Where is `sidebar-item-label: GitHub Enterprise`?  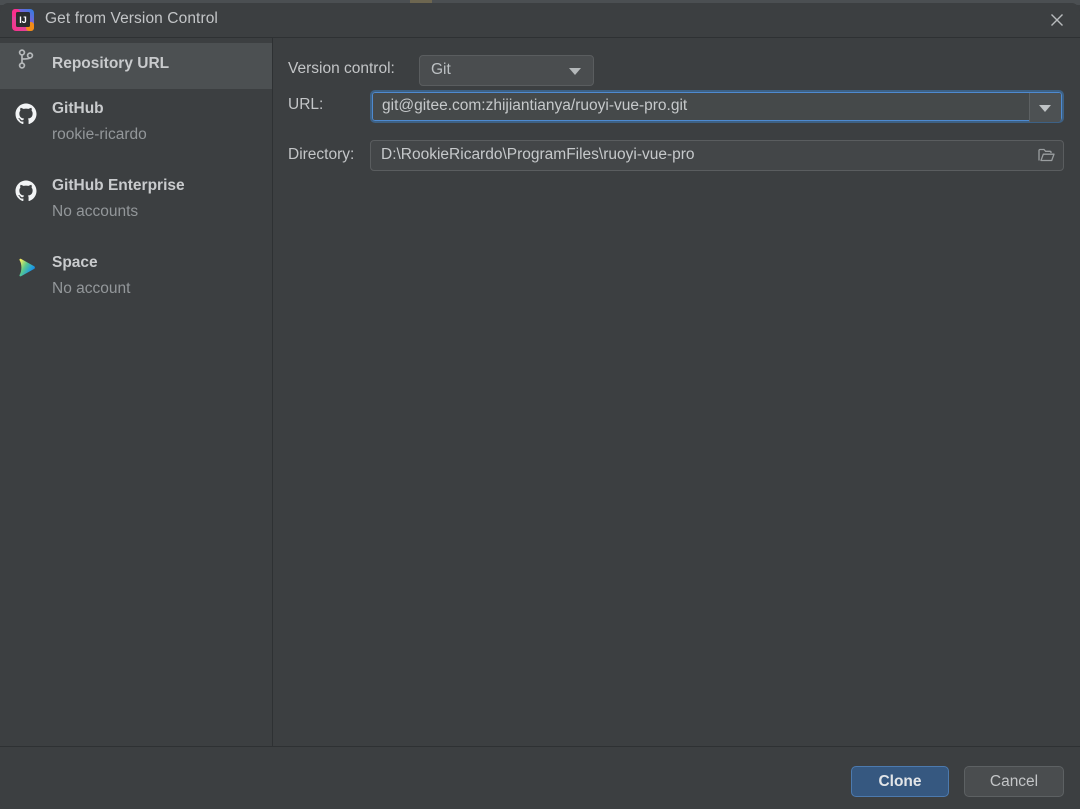 sidebar-item-label: GitHub Enterprise is located at coordinates (118, 185).